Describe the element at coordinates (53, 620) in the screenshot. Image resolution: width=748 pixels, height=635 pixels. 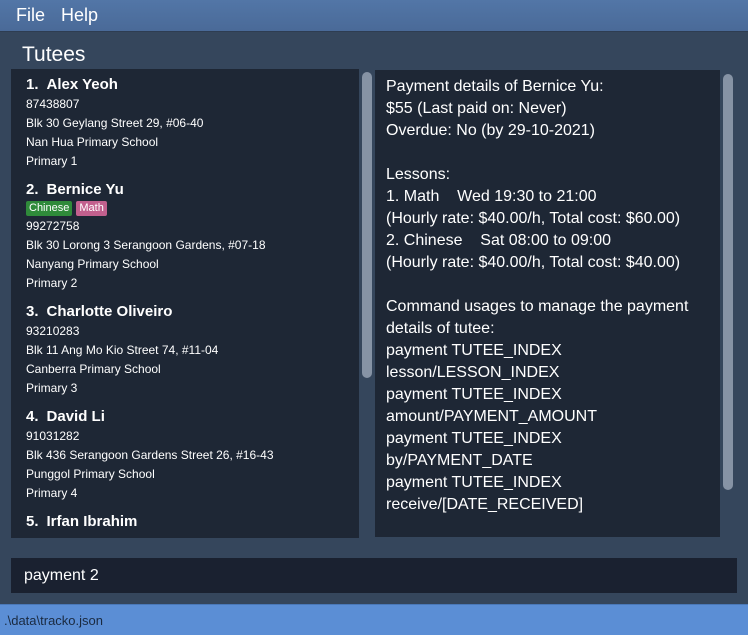
I see `save-file-path: .\data\tracko.json` at that location.